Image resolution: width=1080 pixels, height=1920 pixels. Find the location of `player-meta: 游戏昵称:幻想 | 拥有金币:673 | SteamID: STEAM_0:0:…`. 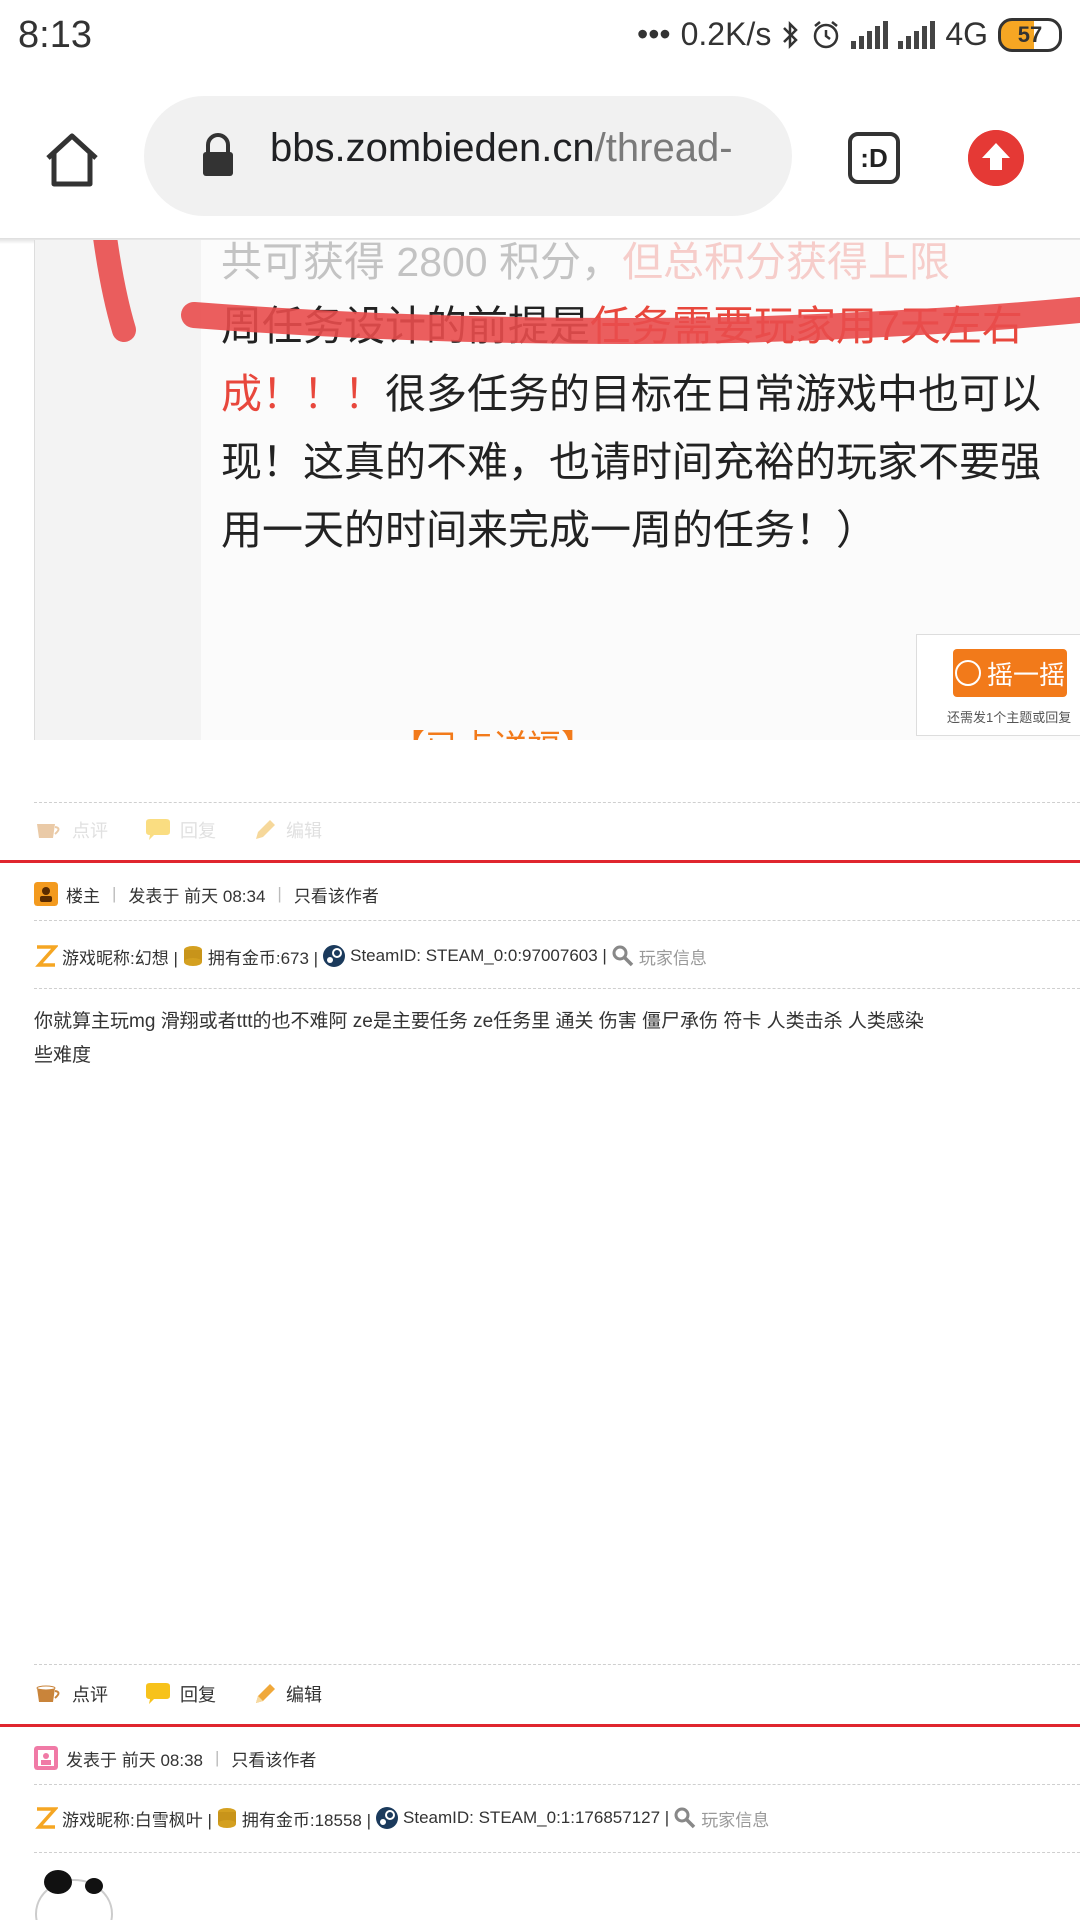

player-meta: 游戏昵称:幻想 | 拥有金币:673 | SteamID: STEAM_0:0:… is located at coordinates (370, 956).